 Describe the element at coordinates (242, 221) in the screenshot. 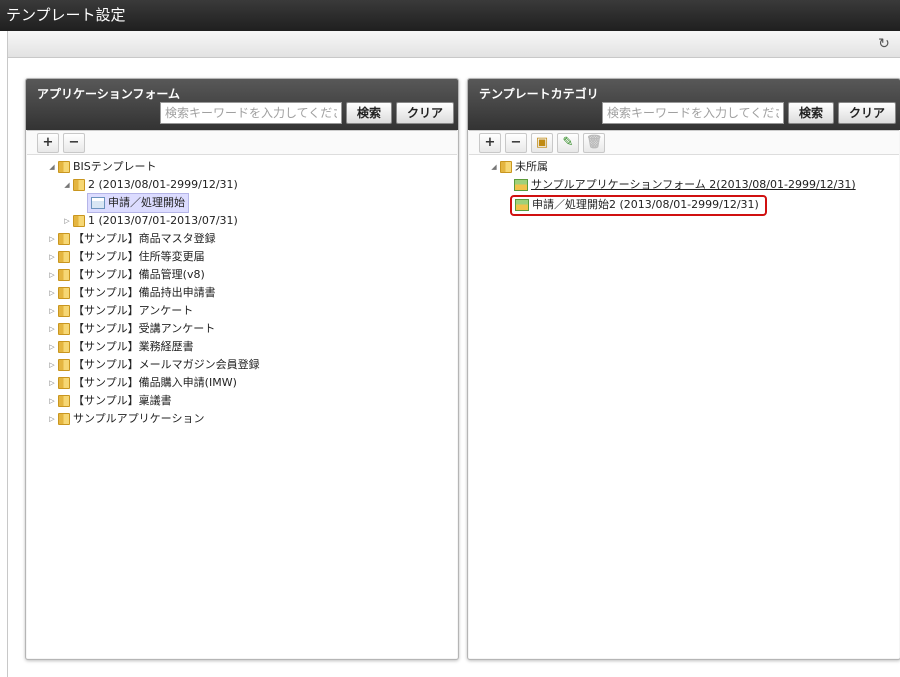

I see `tree-node-version1: ▷ 1 (2013/07/01-2013/07/31)` at that location.